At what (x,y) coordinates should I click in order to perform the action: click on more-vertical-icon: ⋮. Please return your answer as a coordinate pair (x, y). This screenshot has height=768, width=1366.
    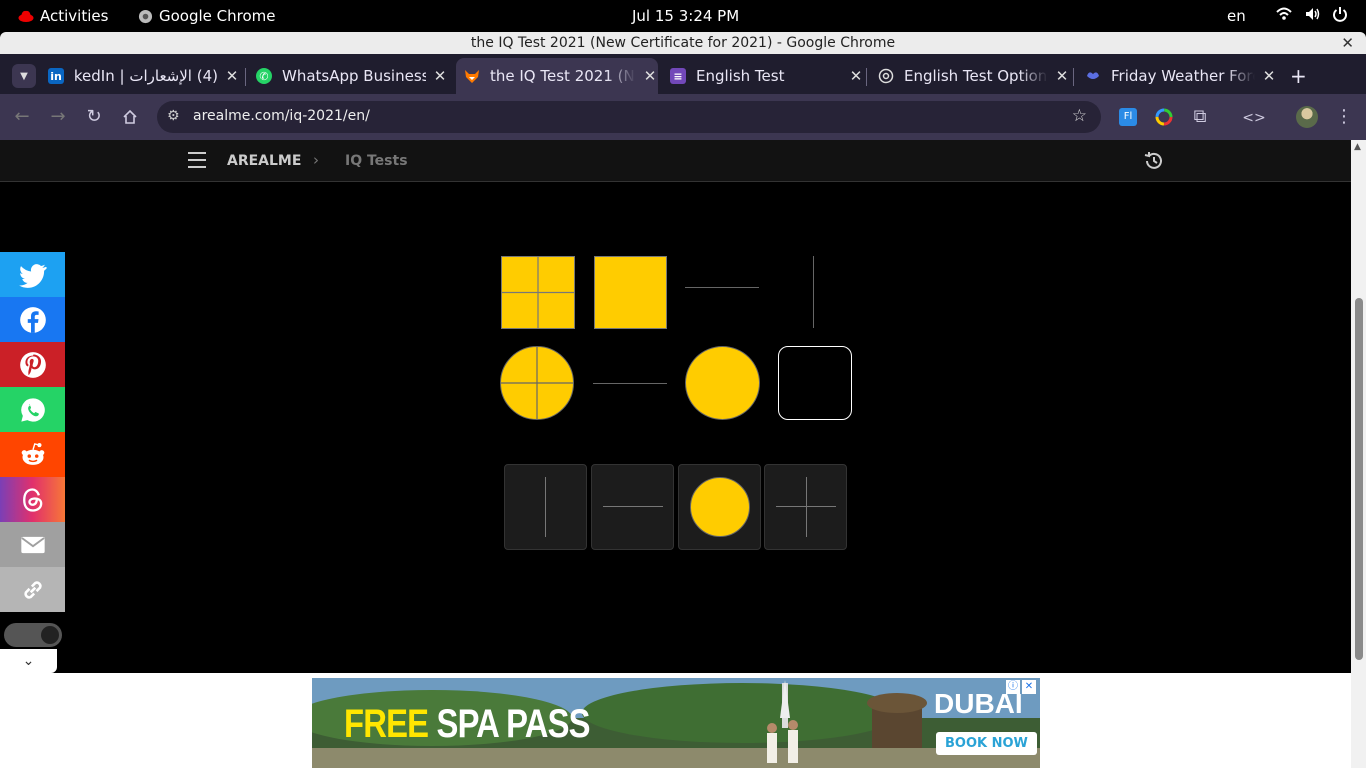
    Looking at the image, I should click on (1344, 116).